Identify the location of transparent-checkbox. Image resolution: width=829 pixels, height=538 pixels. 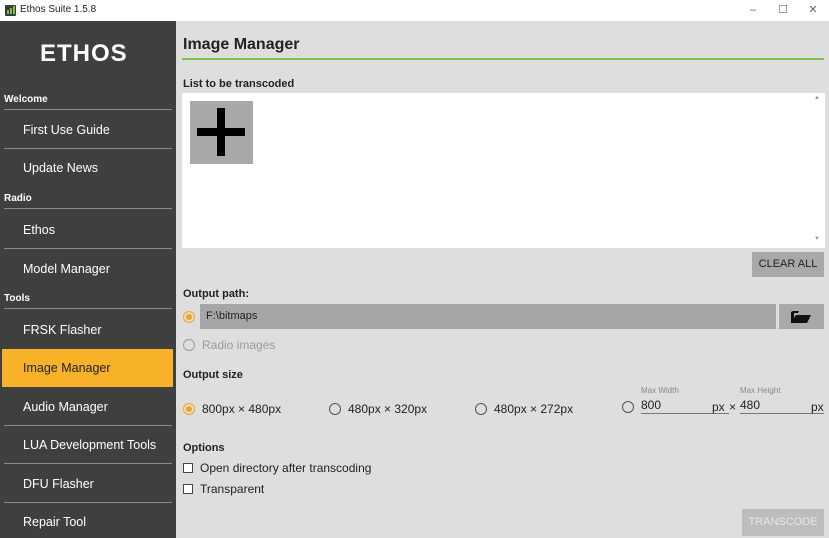
(188, 489).